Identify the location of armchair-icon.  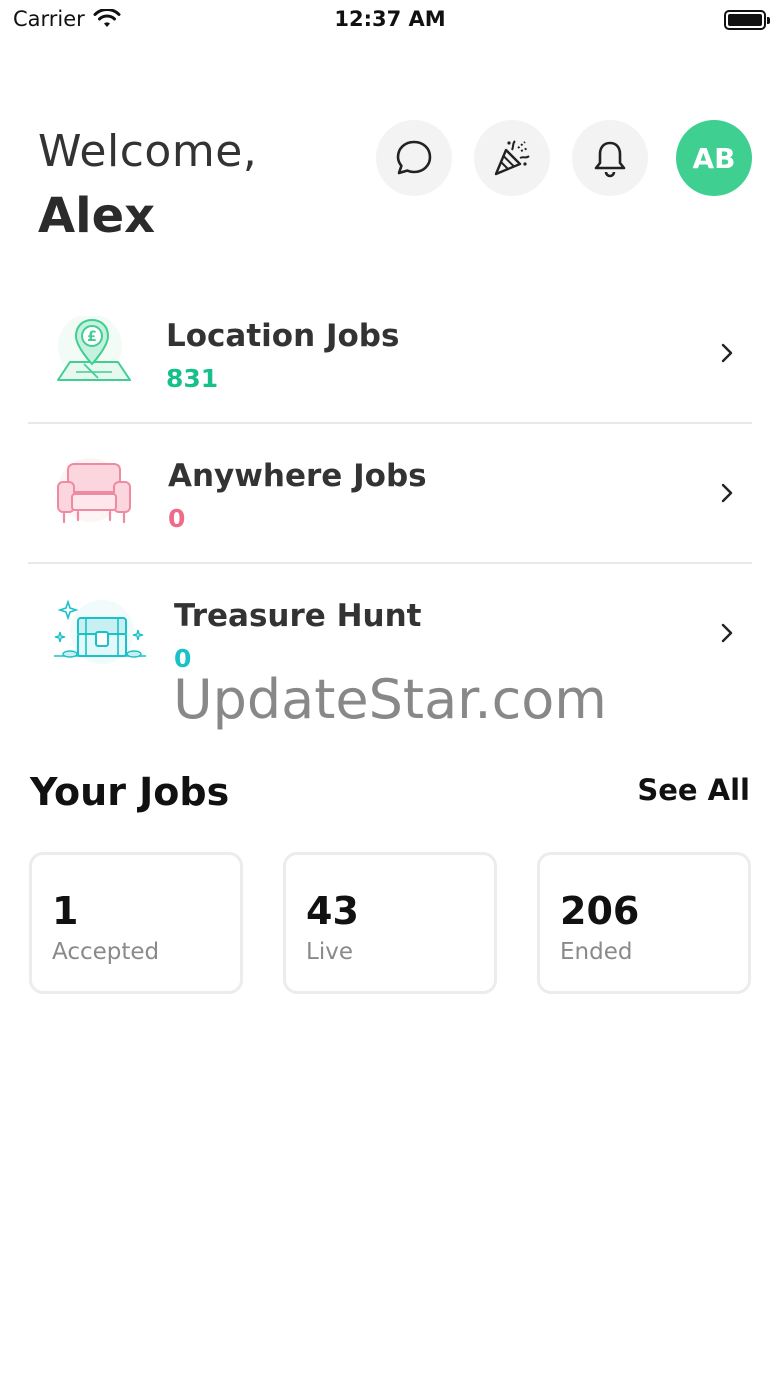
(94, 491).